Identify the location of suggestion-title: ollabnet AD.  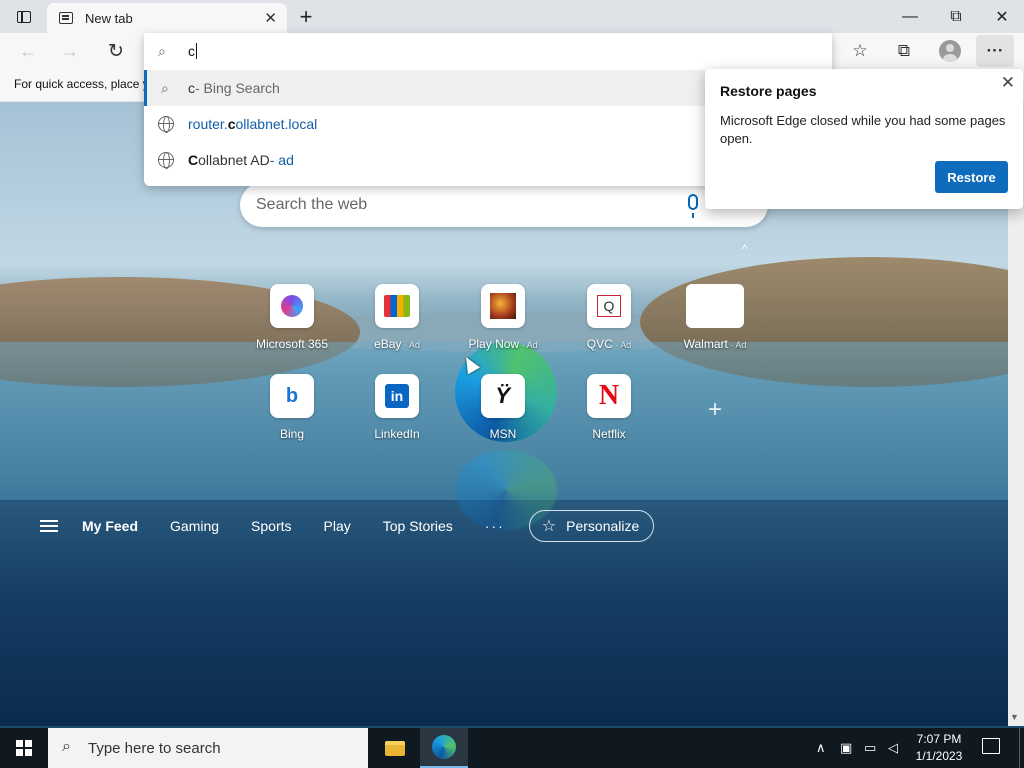
(234, 160).